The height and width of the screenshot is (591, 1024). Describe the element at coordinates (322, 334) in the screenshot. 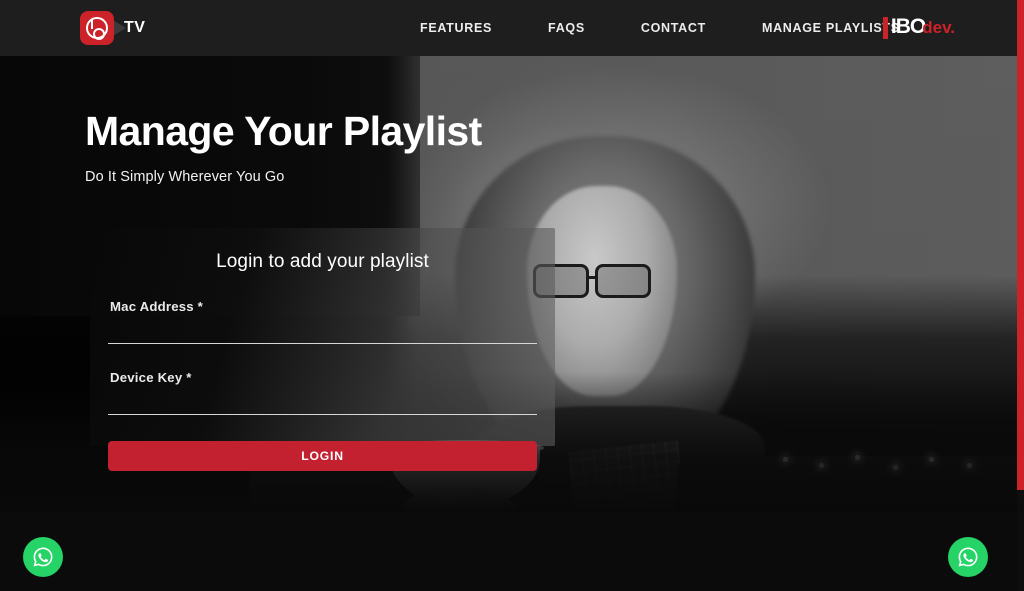

I see `mac-address-input` at that location.